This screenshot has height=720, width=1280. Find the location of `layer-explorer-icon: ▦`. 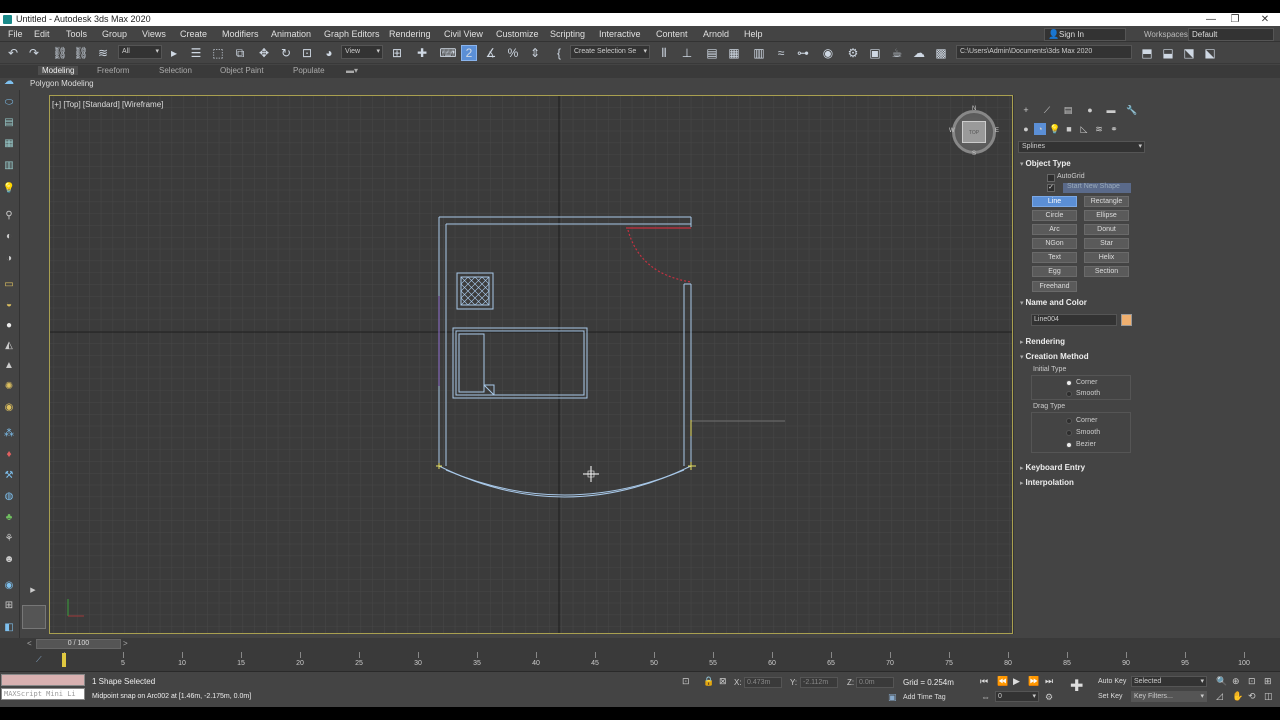

layer-explorer-icon: ▦ is located at coordinates (734, 53).